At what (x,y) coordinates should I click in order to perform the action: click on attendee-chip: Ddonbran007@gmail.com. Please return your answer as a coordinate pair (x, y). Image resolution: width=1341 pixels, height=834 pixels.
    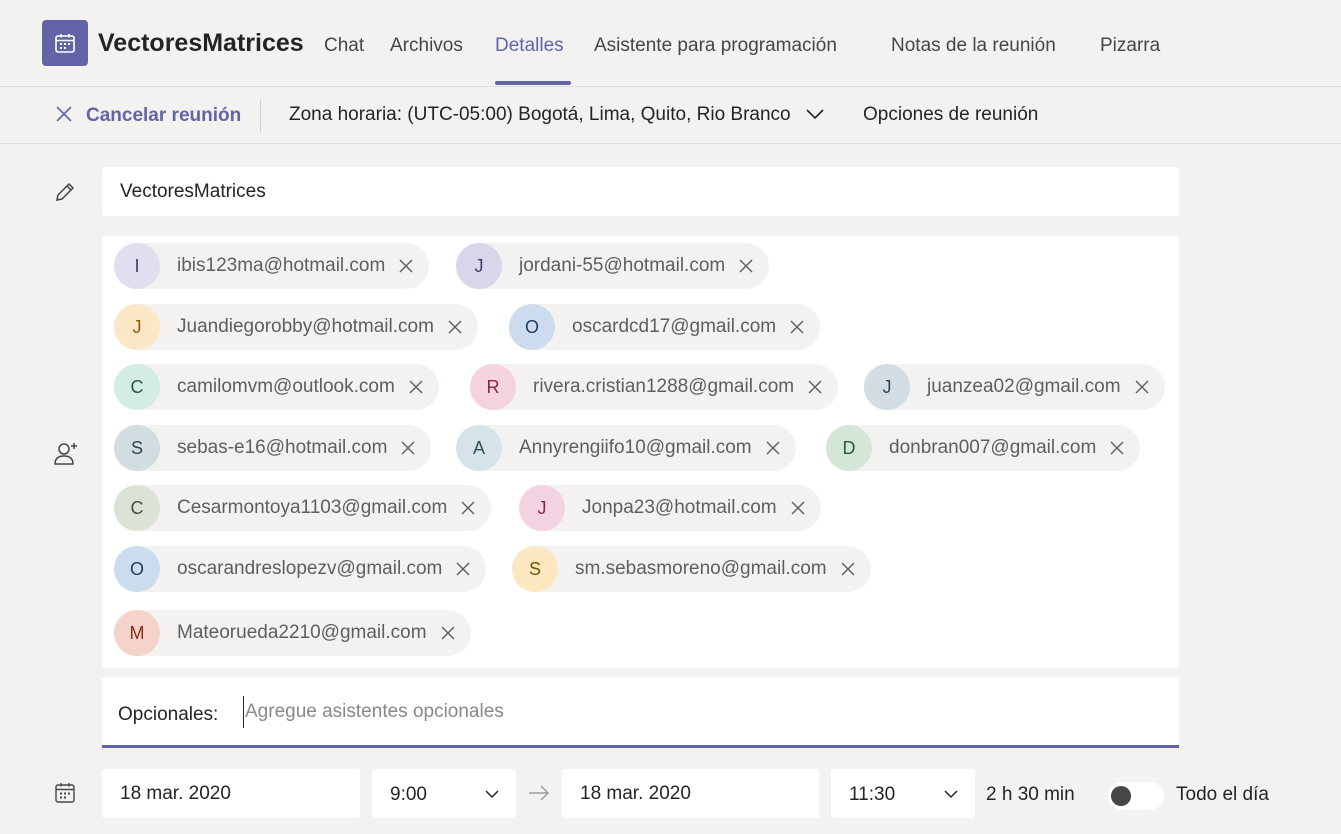
    Looking at the image, I should click on (983, 448).